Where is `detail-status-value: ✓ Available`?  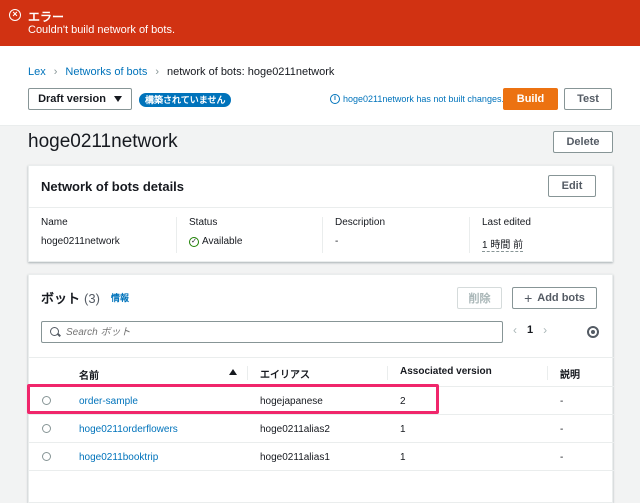
detail-status-value: ✓ Available is located at coordinates (215, 241).